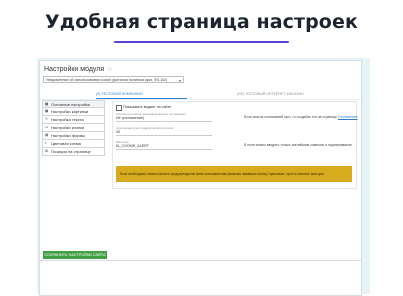 The image size is (403, 296). What do you see at coordinates (147, 107) in the screenshot?
I see `show-widget-label: Показывать виджет на сайте` at bounding box center [147, 107].